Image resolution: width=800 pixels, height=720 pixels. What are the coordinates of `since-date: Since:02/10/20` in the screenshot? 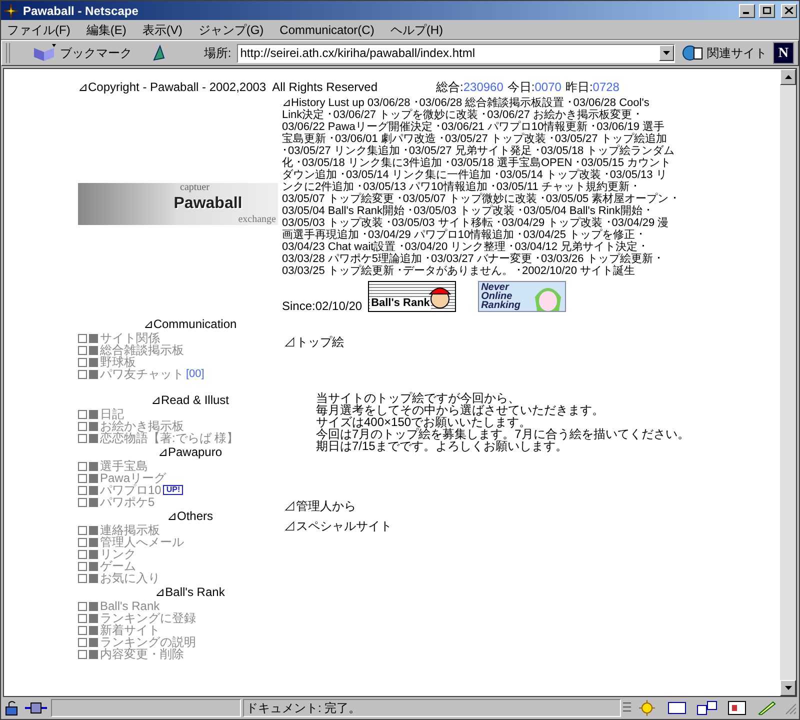 It's located at (322, 306).